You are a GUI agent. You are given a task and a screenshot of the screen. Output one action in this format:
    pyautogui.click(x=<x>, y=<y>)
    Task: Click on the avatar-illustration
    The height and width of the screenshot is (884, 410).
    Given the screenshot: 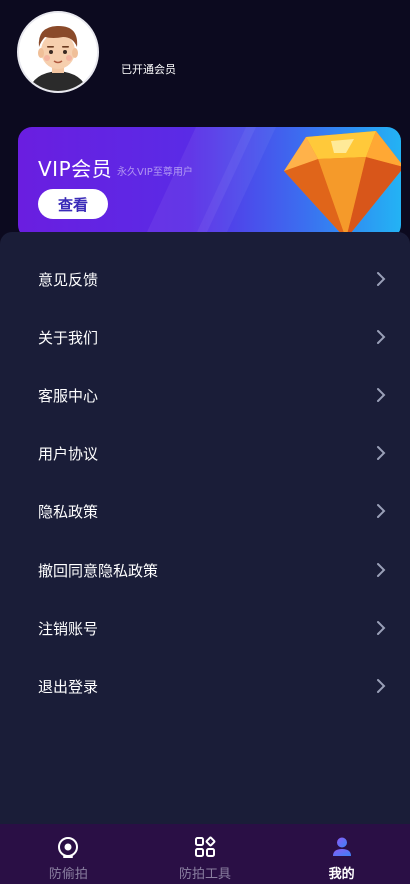 What is the action you would take?
    pyautogui.click(x=58, y=52)
    